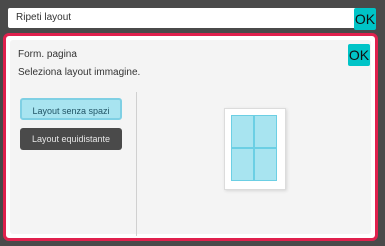  I want to click on preview-paper, so click(255, 149).